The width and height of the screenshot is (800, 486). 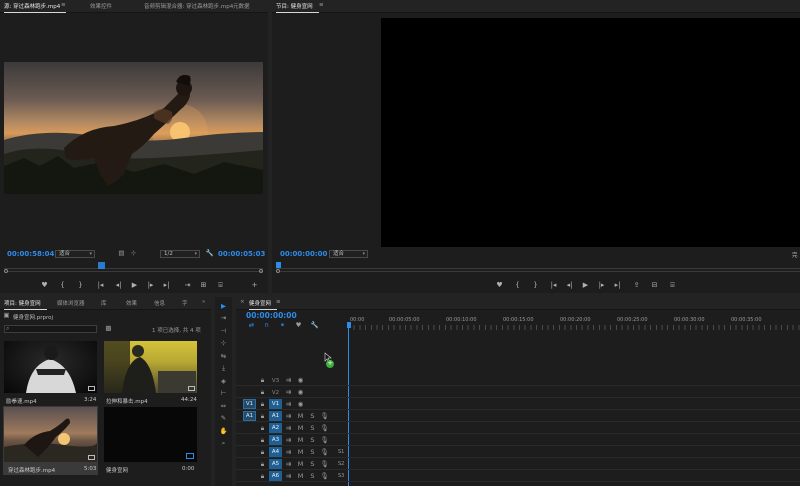 I want to click on solo-a5-button: S, so click(x=312, y=464).